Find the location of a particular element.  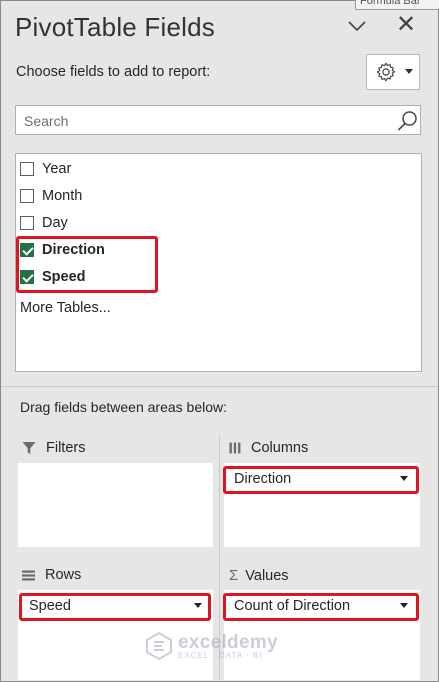

chevron-down-icon is located at coordinates (357, 26).